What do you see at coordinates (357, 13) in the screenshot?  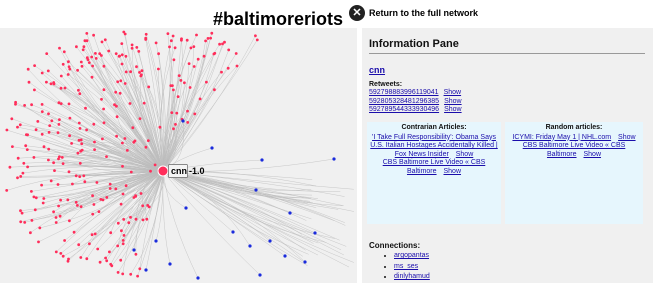 I see `close-circle-icon: ✕` at bounding box center [357, 13].